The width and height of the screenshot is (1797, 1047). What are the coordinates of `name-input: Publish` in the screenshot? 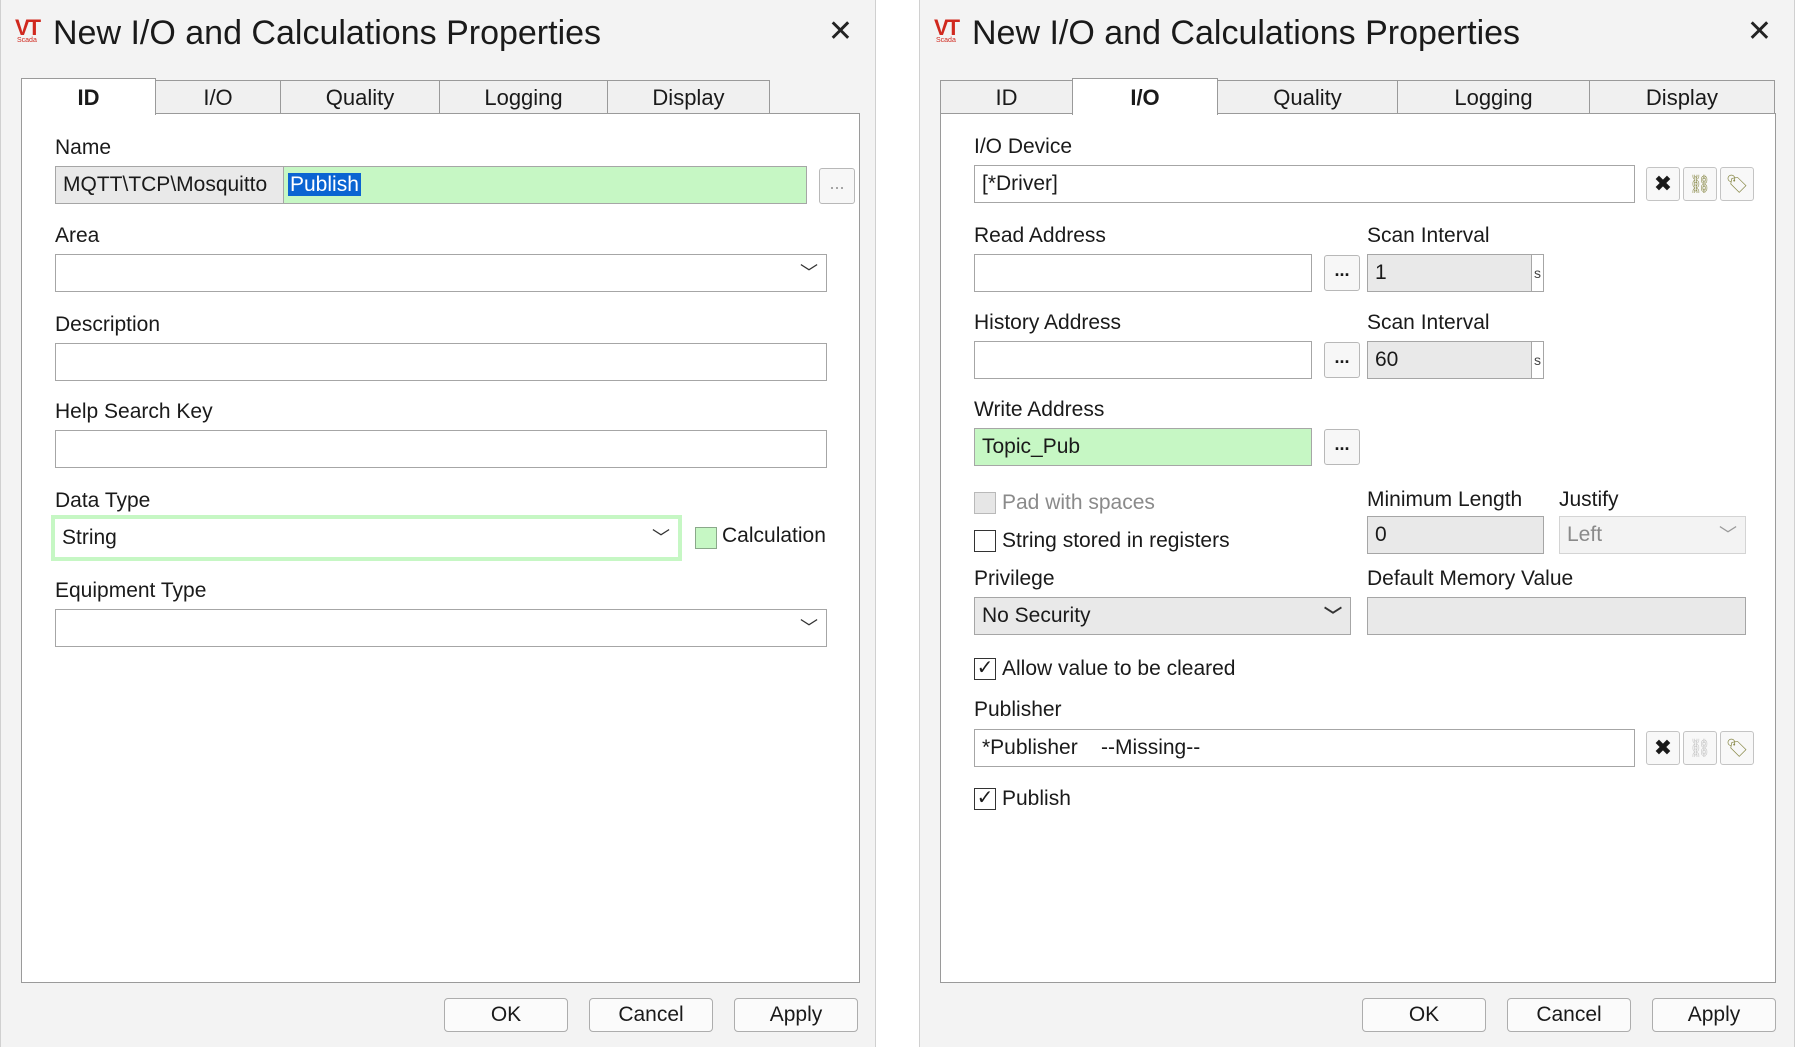 It's located at (545, 185).